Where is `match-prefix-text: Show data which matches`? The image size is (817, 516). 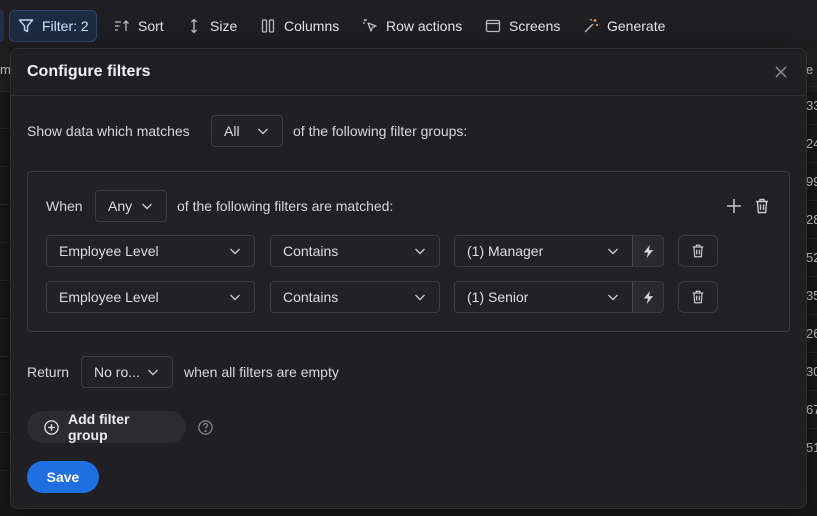
match-prefix-text: Show data which matches is located at coordinates (108, 131).